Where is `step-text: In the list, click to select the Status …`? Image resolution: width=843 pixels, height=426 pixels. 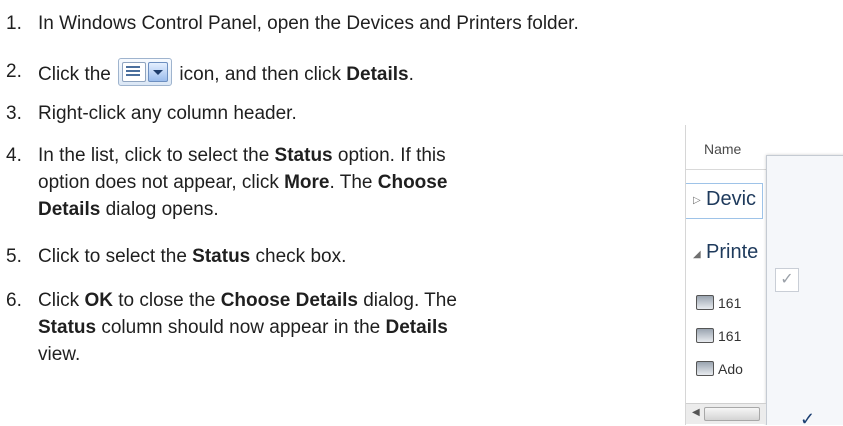 step-text: In the list, click to select the Status … is located at coordinates (242, 182).